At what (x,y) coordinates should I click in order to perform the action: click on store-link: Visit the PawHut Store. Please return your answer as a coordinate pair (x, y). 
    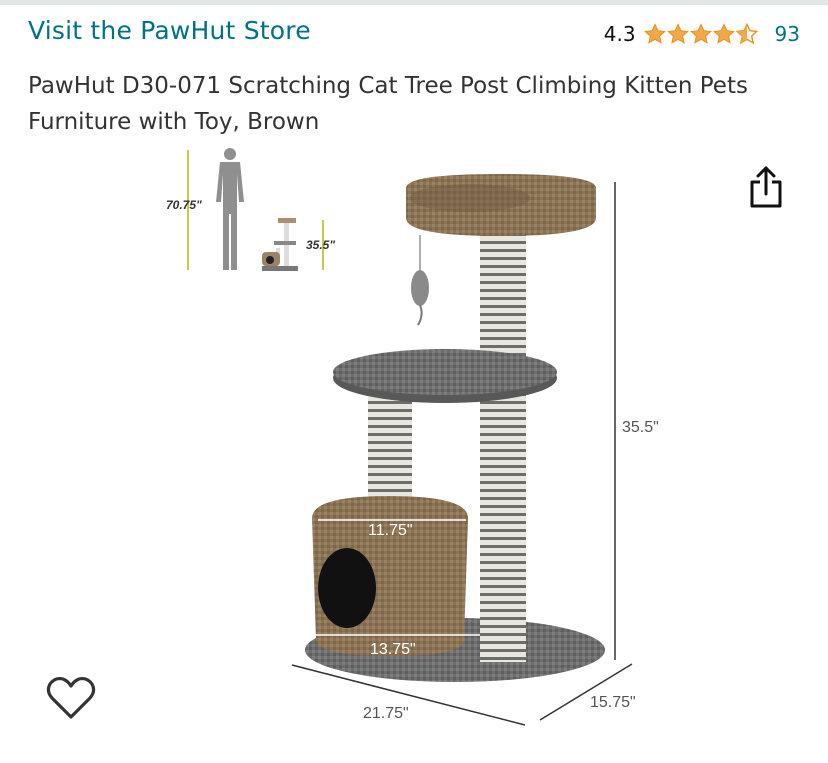
    Looking at the image, I should click on (169, 30).